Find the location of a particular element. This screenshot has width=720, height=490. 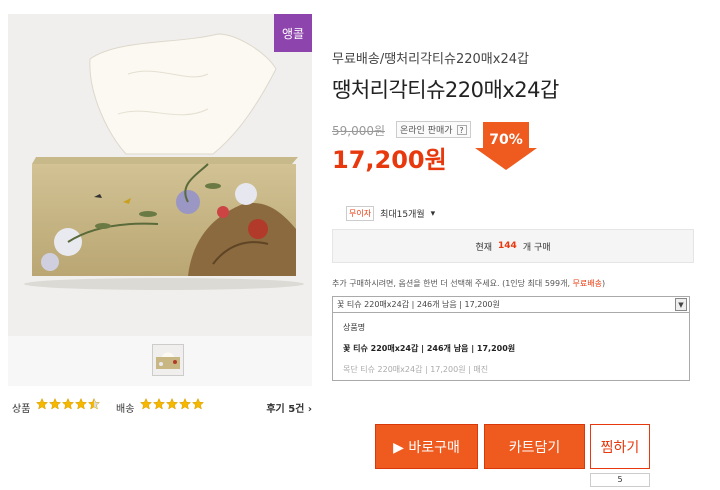

thumbnail is located at coordinates (168, 360).